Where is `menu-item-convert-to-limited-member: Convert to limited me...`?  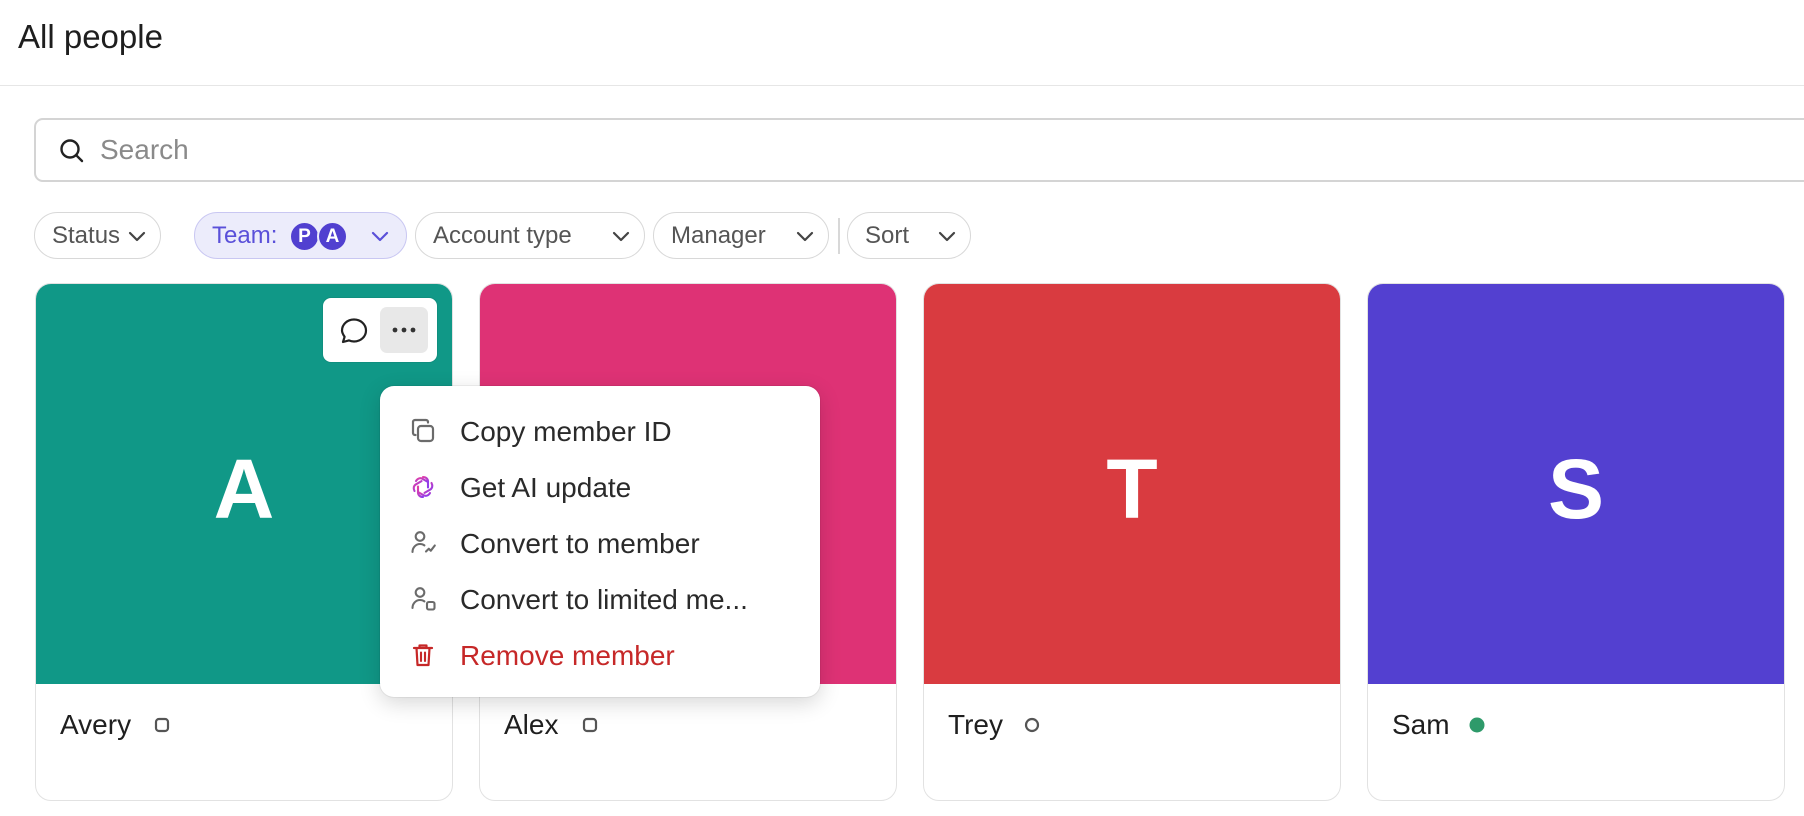
menu-item-convert-to-limited-member: Convert to limited me... is located at coordinates (600, 599).